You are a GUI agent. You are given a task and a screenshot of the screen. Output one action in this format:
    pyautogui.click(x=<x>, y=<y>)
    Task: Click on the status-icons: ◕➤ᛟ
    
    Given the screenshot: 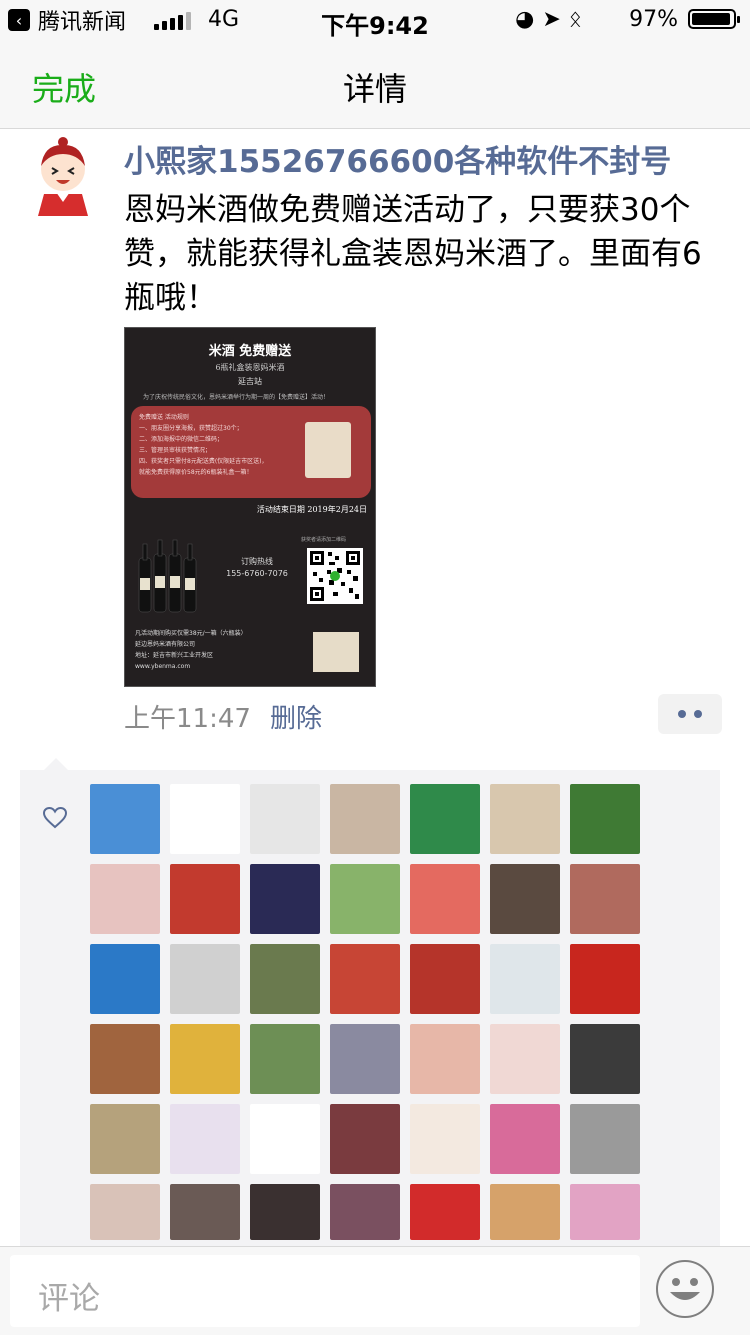 What is the action you would take?
    pyautogui.click(x=552, y=19)
    